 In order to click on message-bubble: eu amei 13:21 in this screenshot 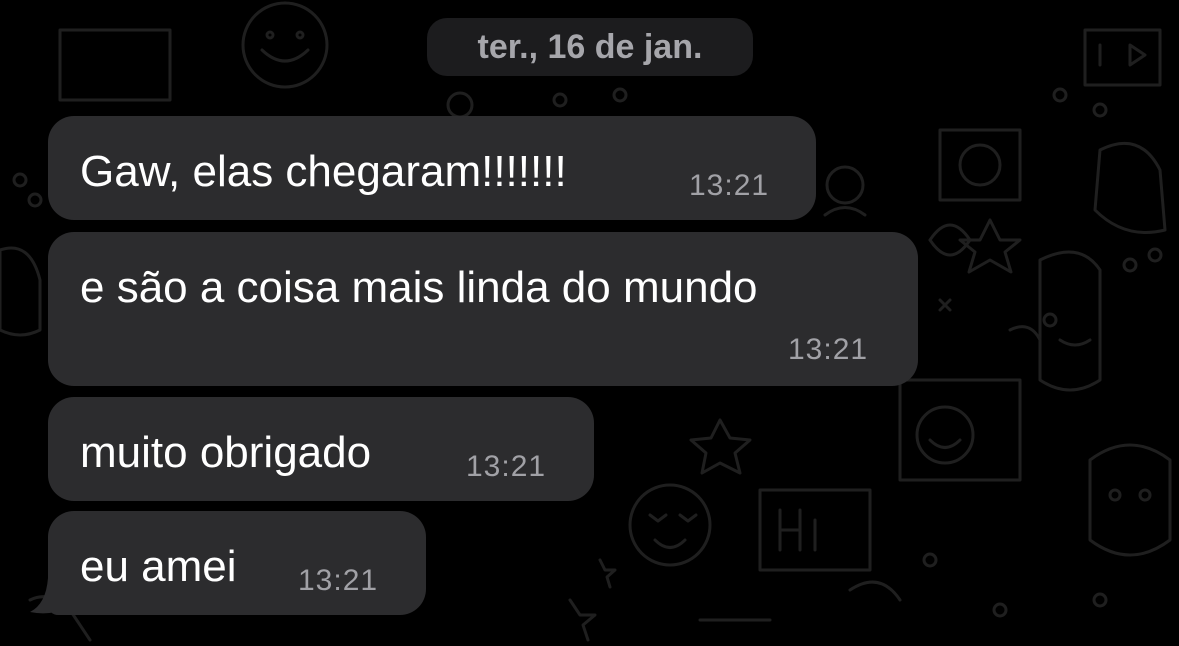, I will do `click(237, 563)`.